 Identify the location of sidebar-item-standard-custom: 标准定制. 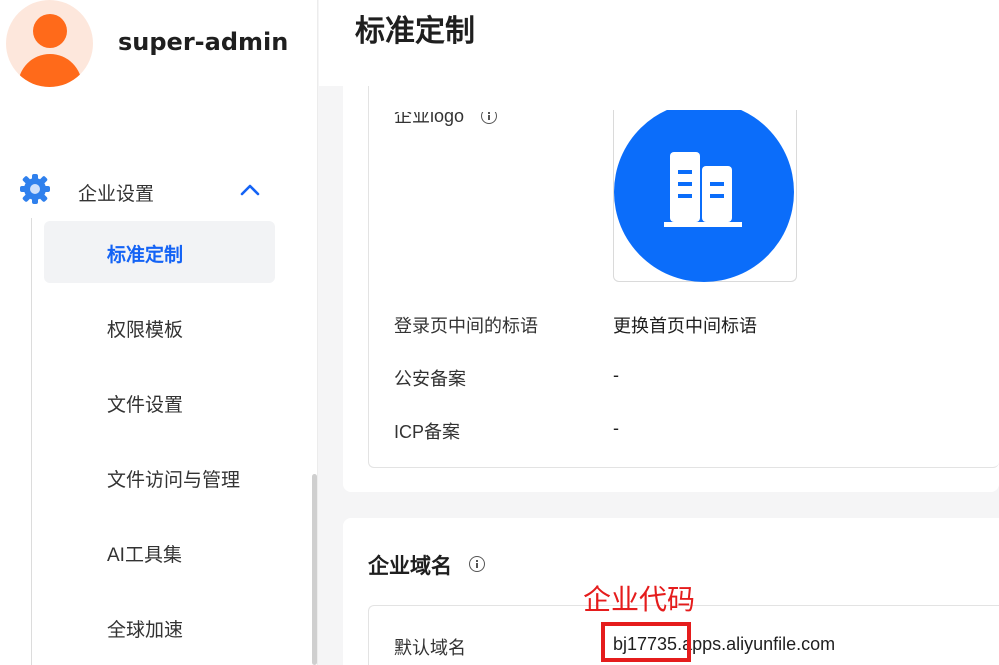
(159, 252).